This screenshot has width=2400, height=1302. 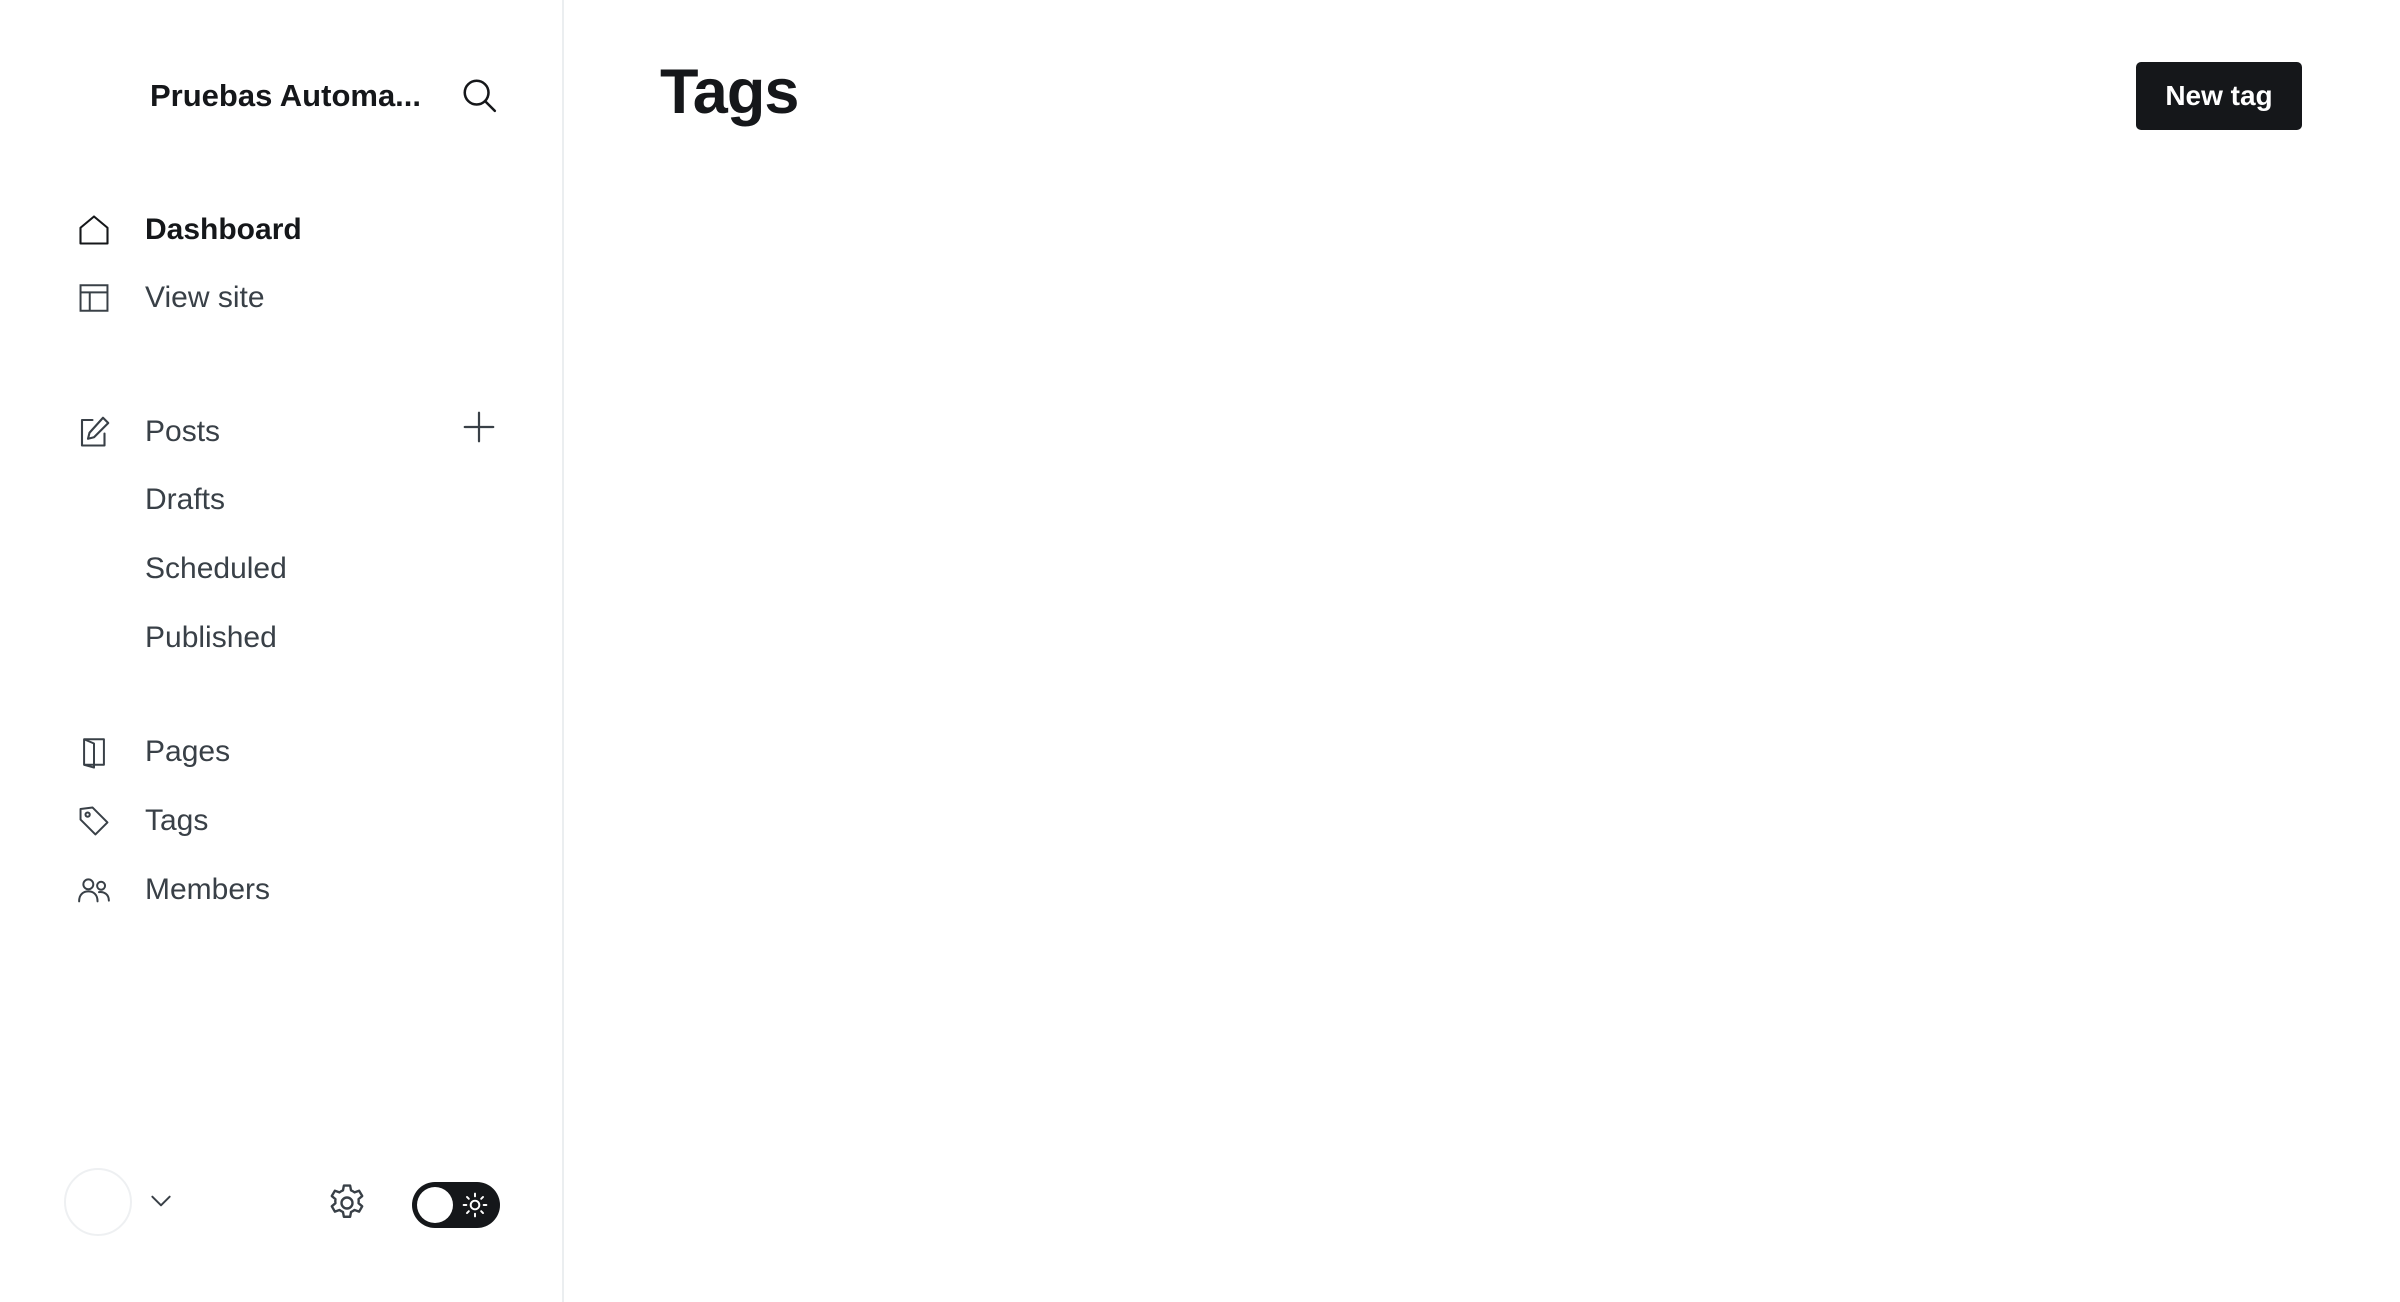 What do you see at coordinates (223, 229) in the screenshot?
I see `sidebar-item-label: Dashboard` at bounding box center [223, 229].